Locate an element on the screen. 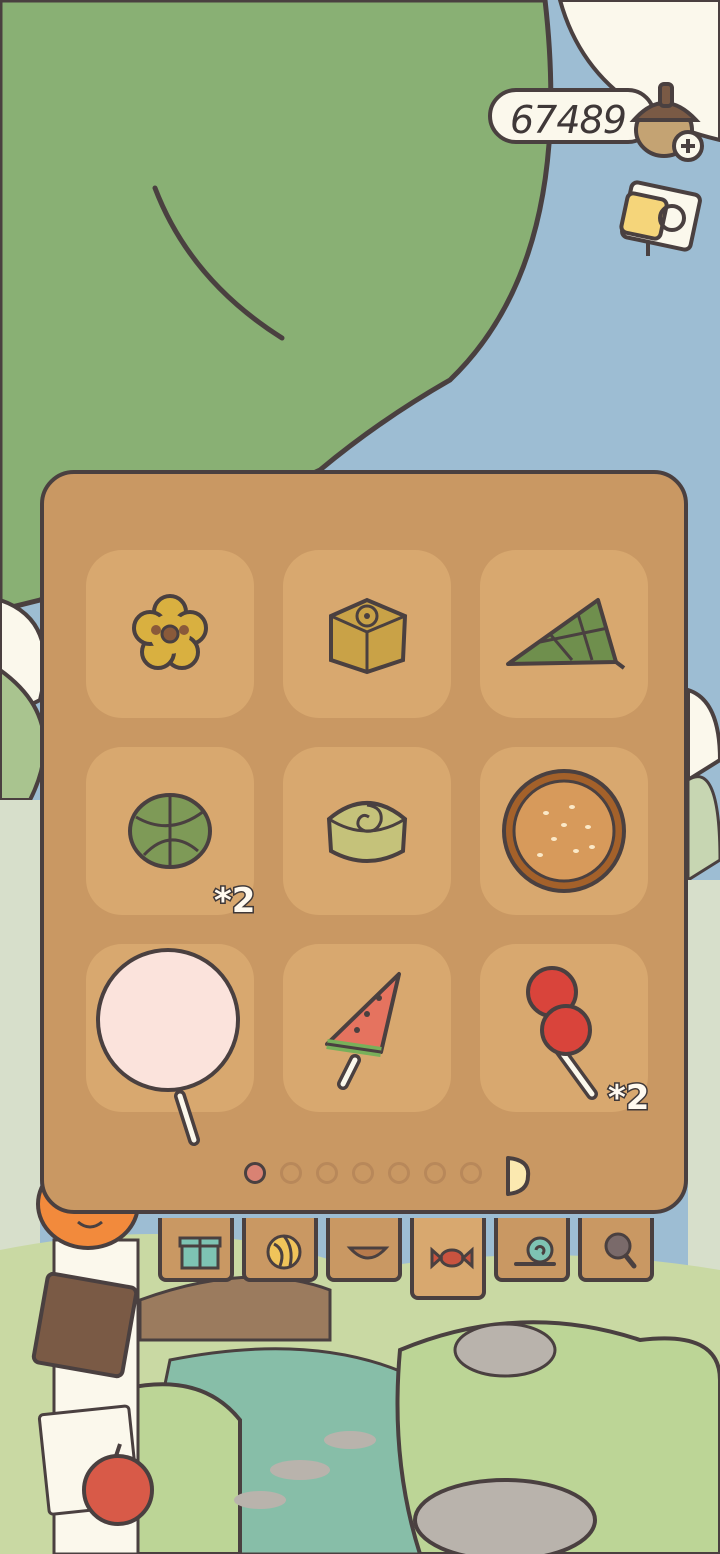  tab-search is located at coordinates (616, 1250).